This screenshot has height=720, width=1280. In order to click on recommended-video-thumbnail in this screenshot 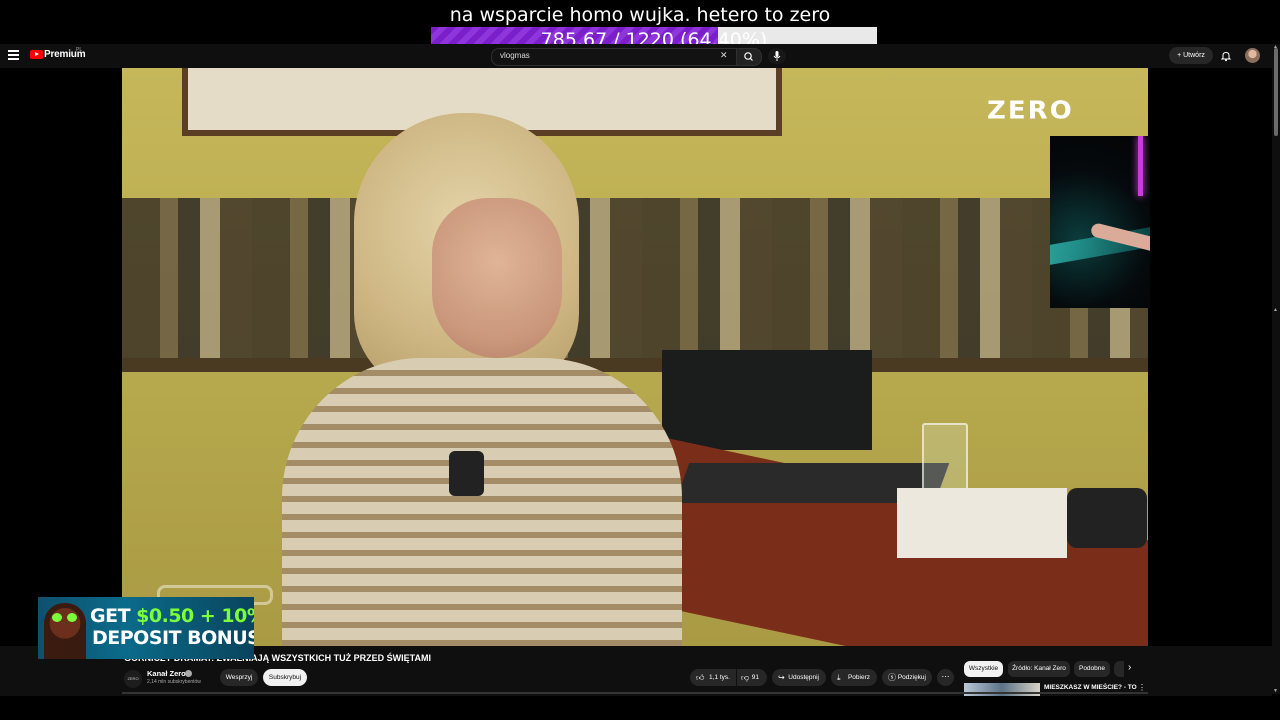, I will do `click(1002, 689)`.